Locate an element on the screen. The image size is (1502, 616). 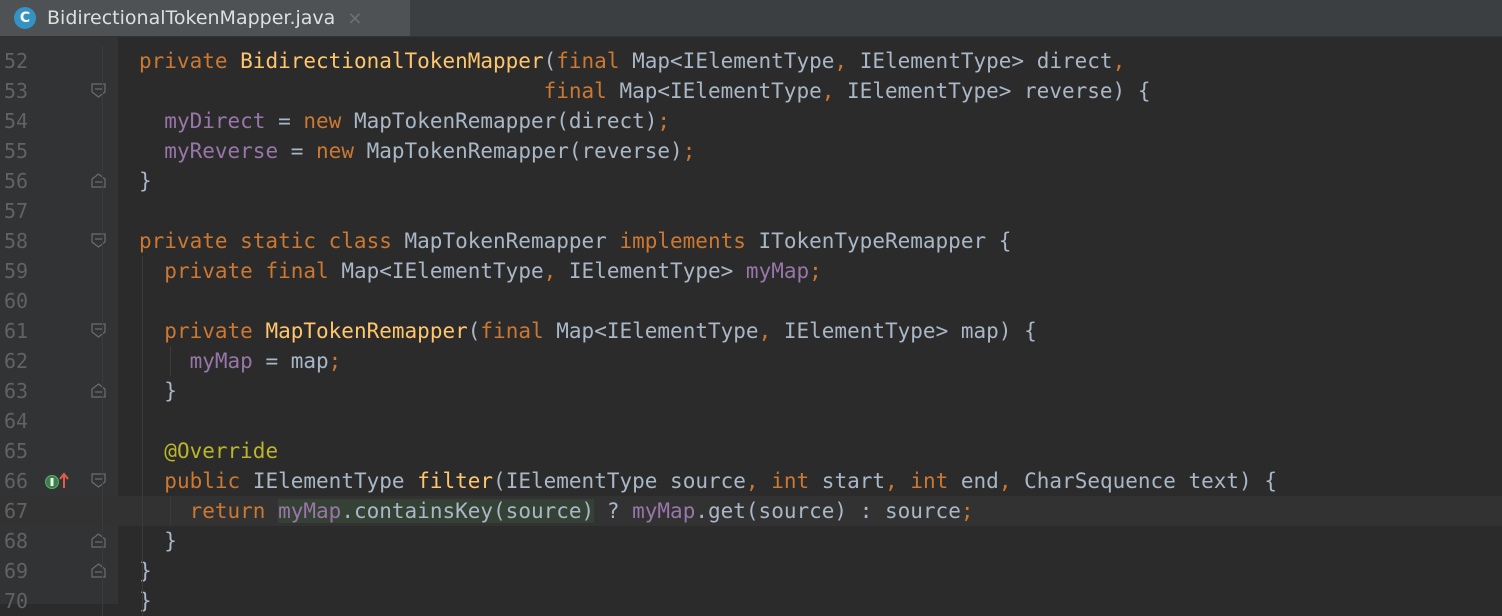
code-token: int is located at coordinates (796, 481).